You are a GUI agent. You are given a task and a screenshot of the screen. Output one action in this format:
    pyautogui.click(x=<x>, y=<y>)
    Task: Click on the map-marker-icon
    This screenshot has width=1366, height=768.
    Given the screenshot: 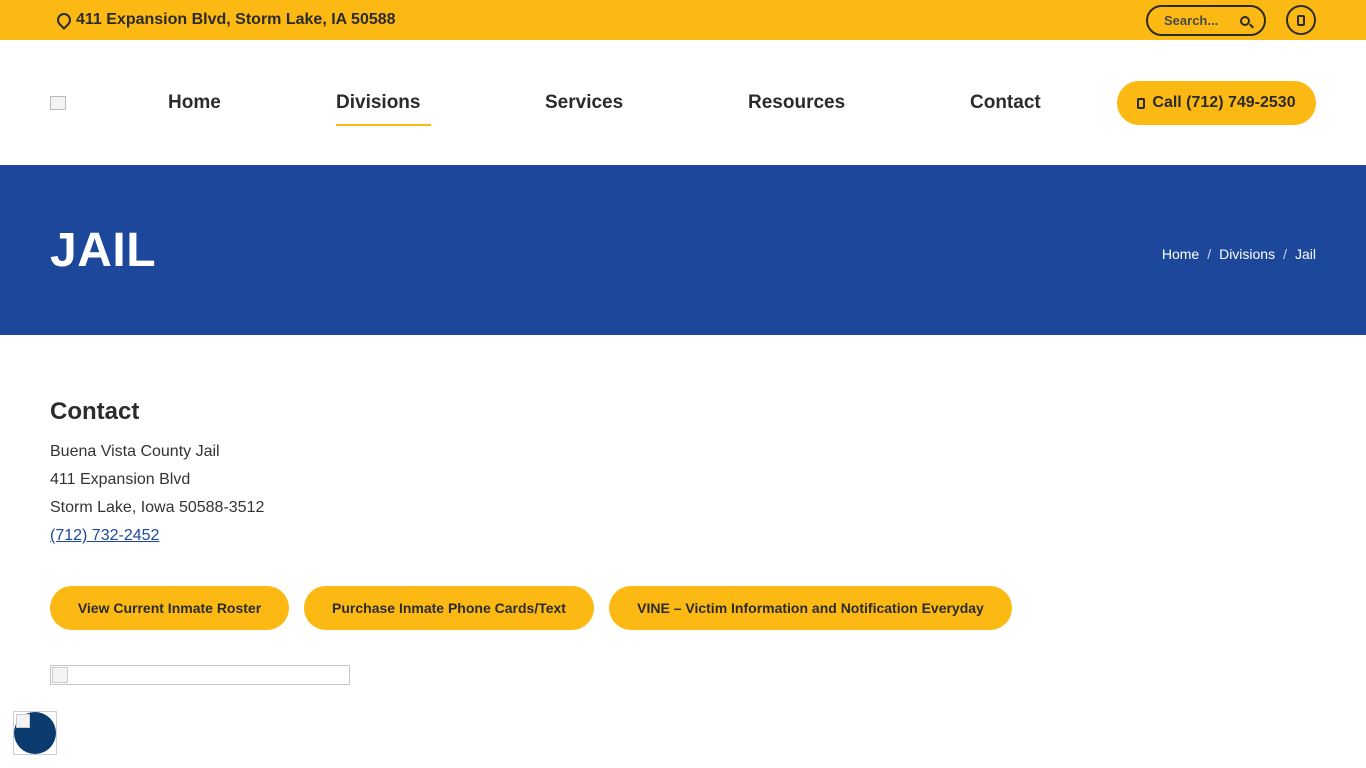 What is the action you would take?
    pyautogui.click(x=62, y=20)
    